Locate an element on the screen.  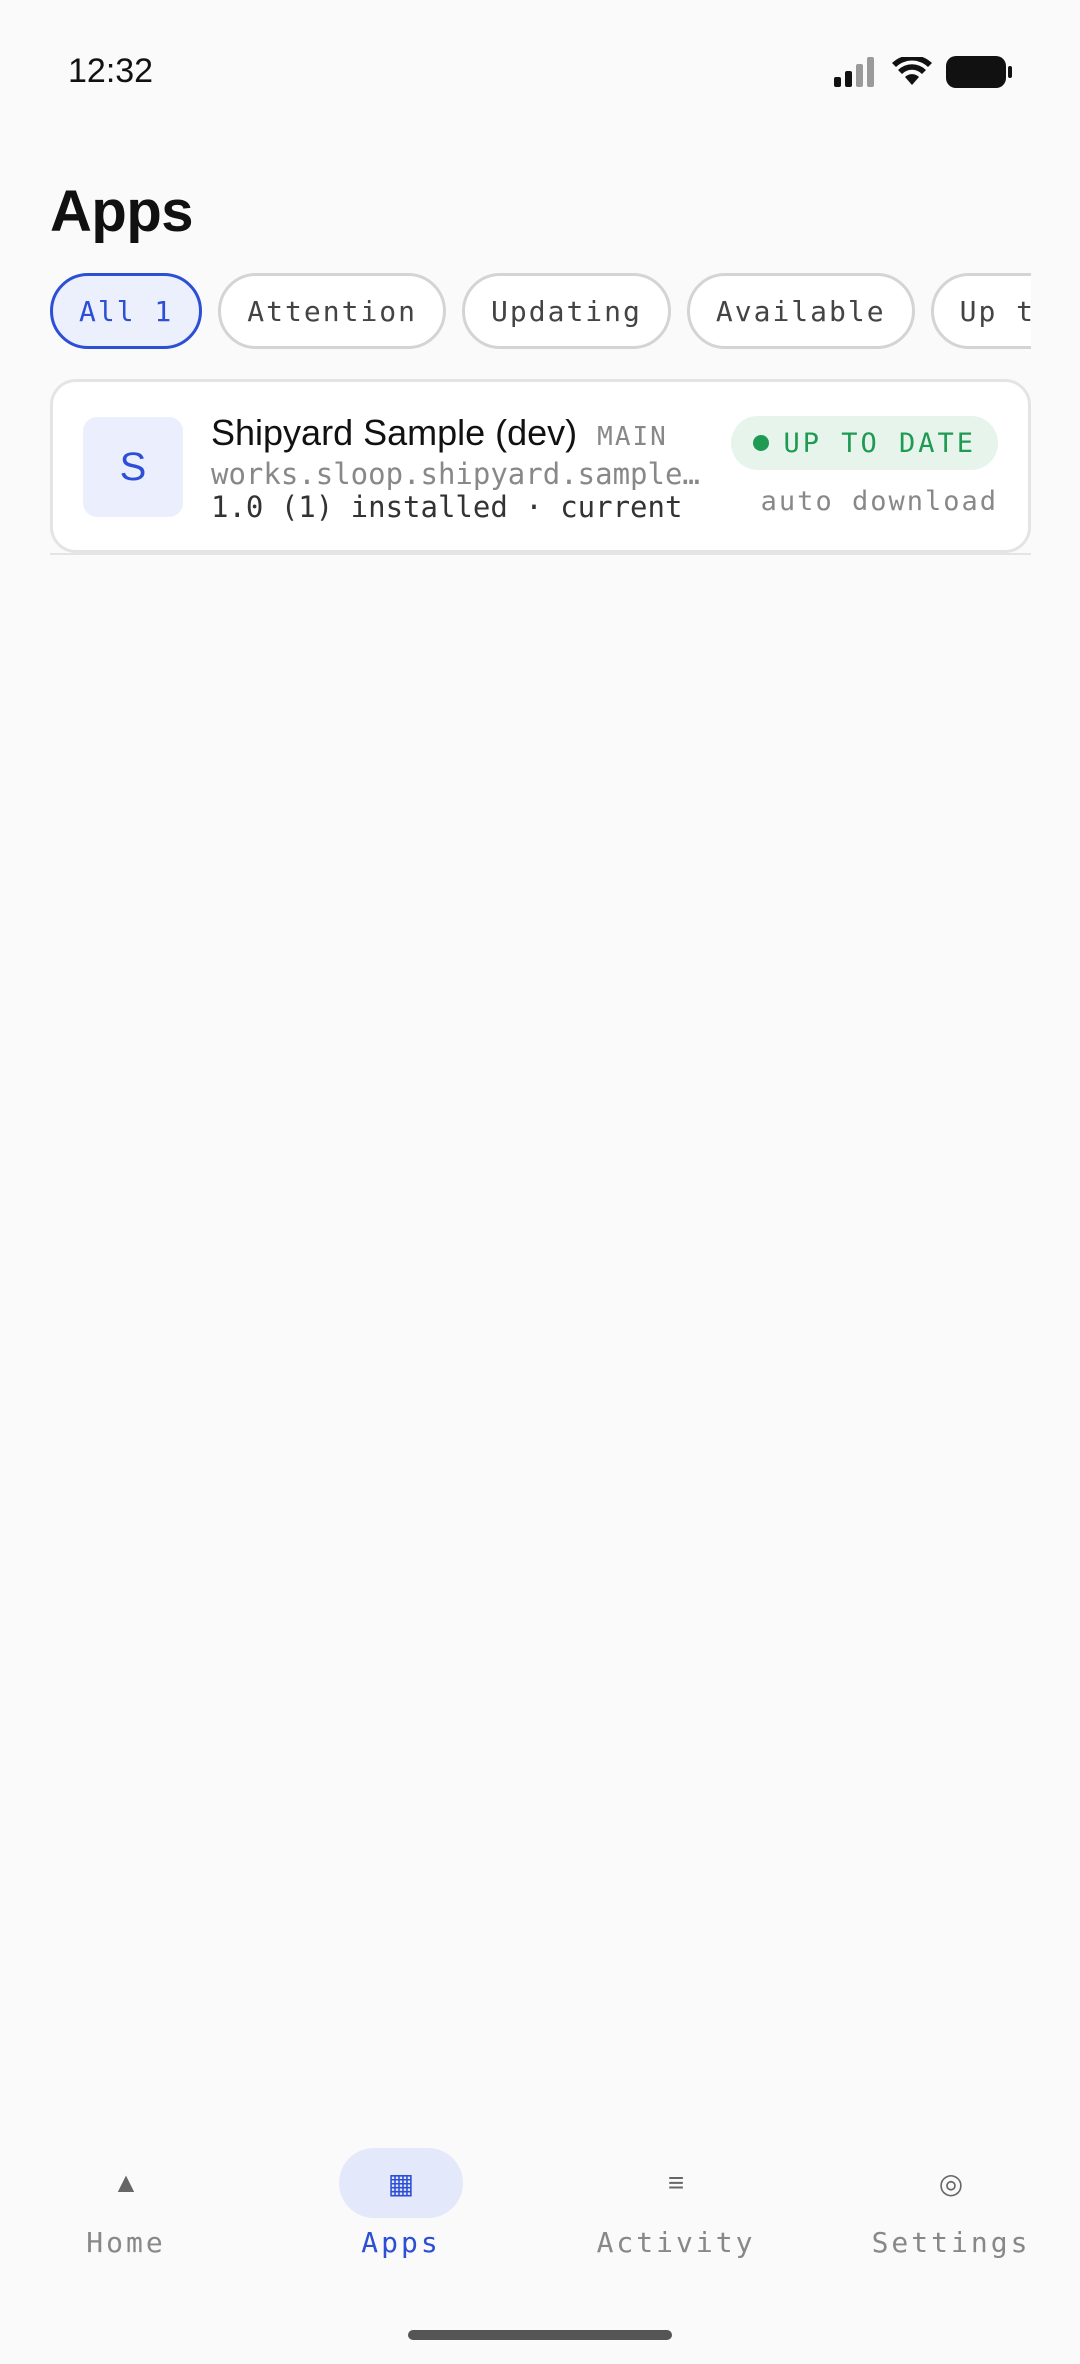
filter-chip-up-to-date: Up to date is located at coordinates (980, 311).